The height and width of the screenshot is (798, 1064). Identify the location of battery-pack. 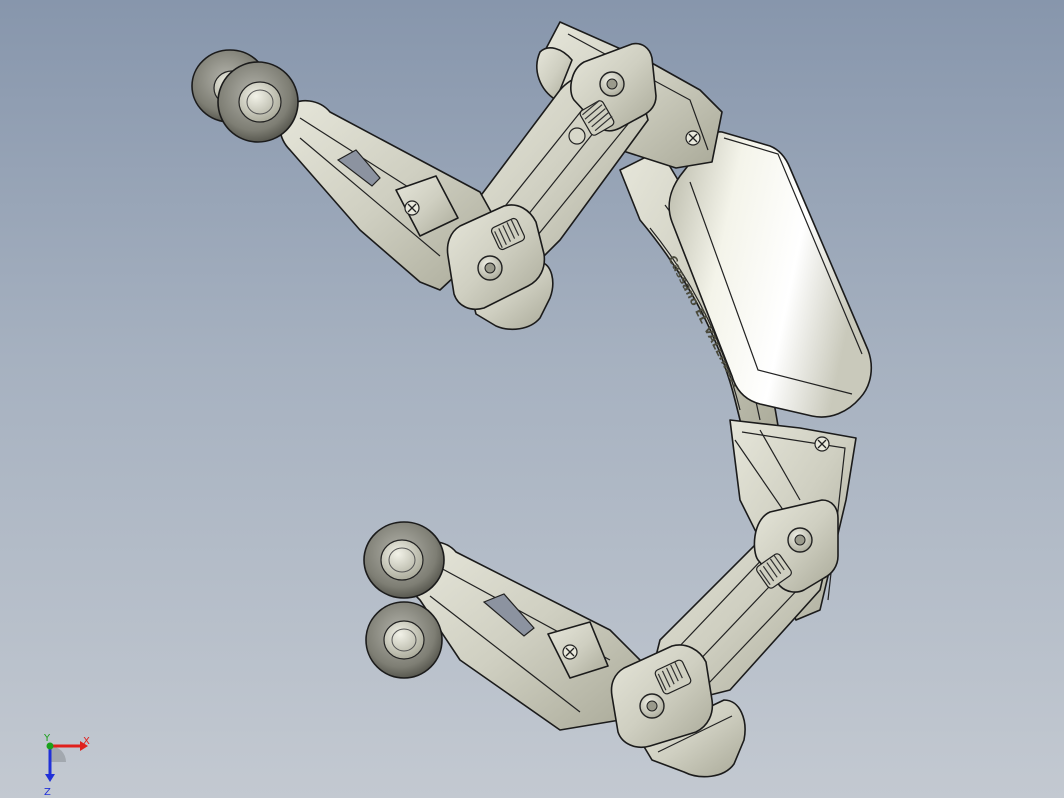
(770, 274).